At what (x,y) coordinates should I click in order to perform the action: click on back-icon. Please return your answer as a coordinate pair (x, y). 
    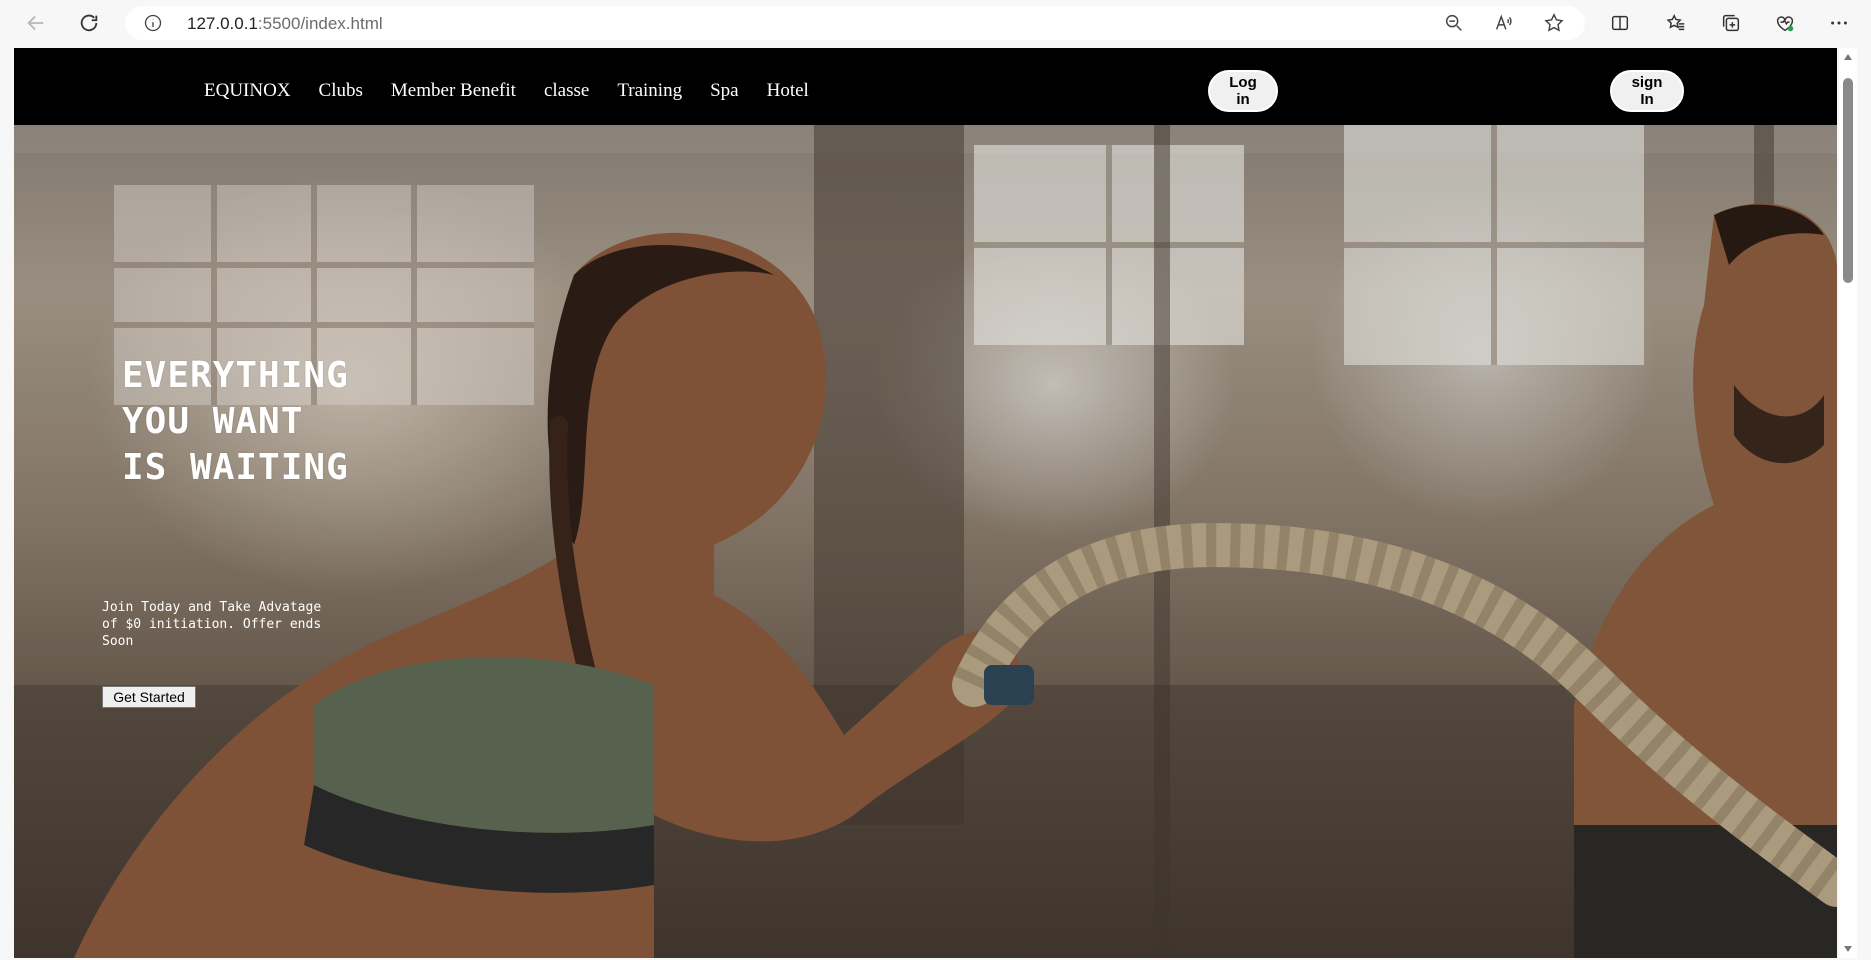
    Looking at the image, I should click on (35, 23).